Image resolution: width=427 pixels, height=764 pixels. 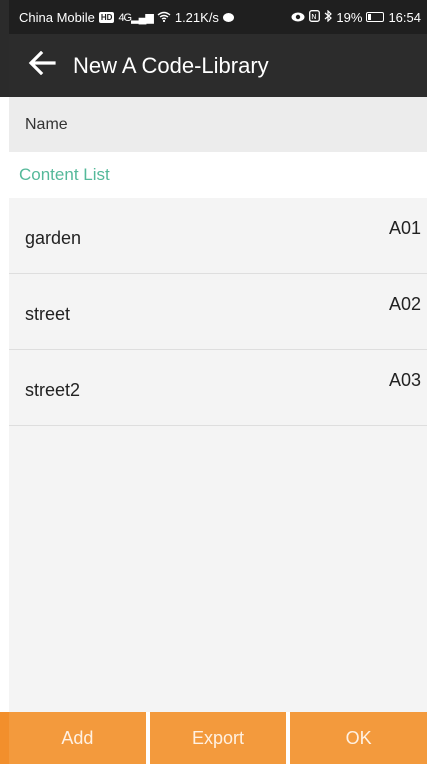 What do you see at coordinates (171, 65) in the screenshot?
I see `page-title: New A Code-Library` at bounding box center [171, 65].